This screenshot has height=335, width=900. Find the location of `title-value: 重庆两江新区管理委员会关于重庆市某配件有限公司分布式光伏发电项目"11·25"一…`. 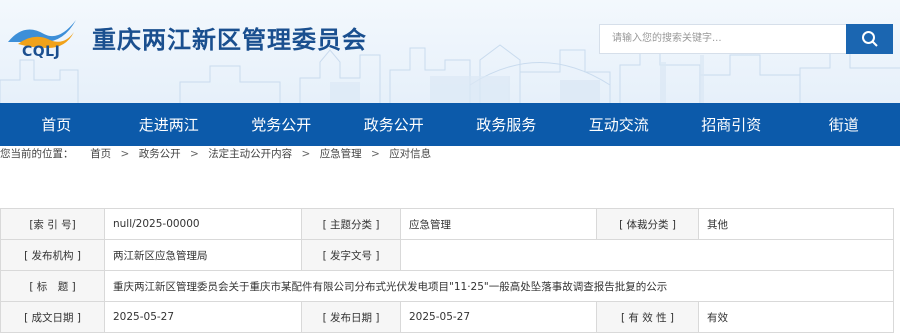

title-value: 重庆两江新区管理委员会关于重庆市某配件有限公司分布式光伏发电项目"11·25"一… is located at coordinates (499, 286).